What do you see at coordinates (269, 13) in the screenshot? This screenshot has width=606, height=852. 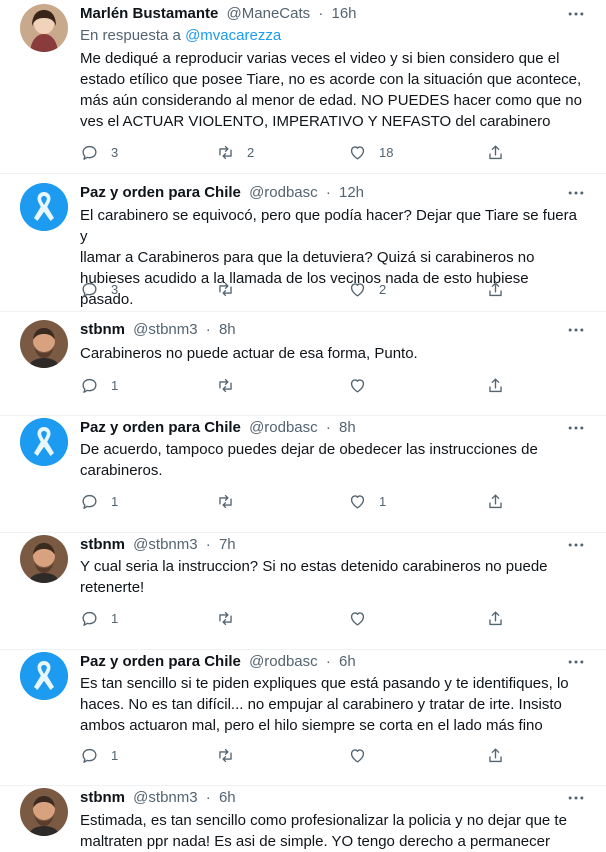 I see `user-handle: @ManeCats` at bounding box center [269, 13].